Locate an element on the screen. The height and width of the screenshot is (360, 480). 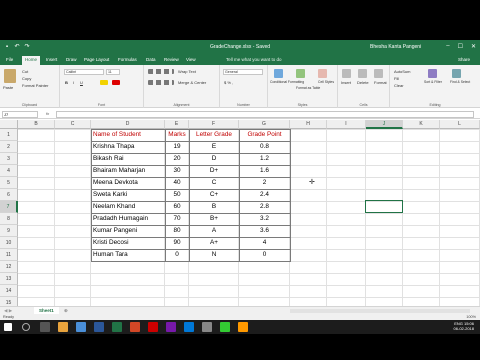
column-header-F: F is located at coordinates (214, 124).